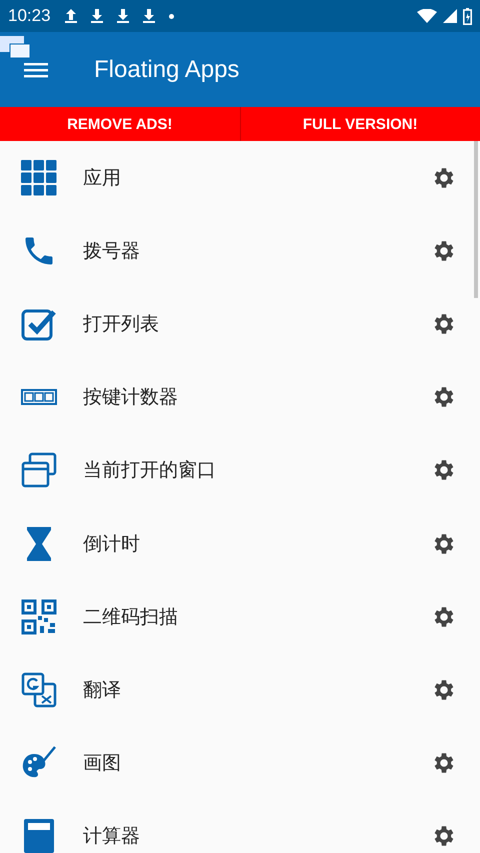 The width and height of the screenshot is (480, 853). I want to click on app-item-label: 拨号器, so click(256, 251).